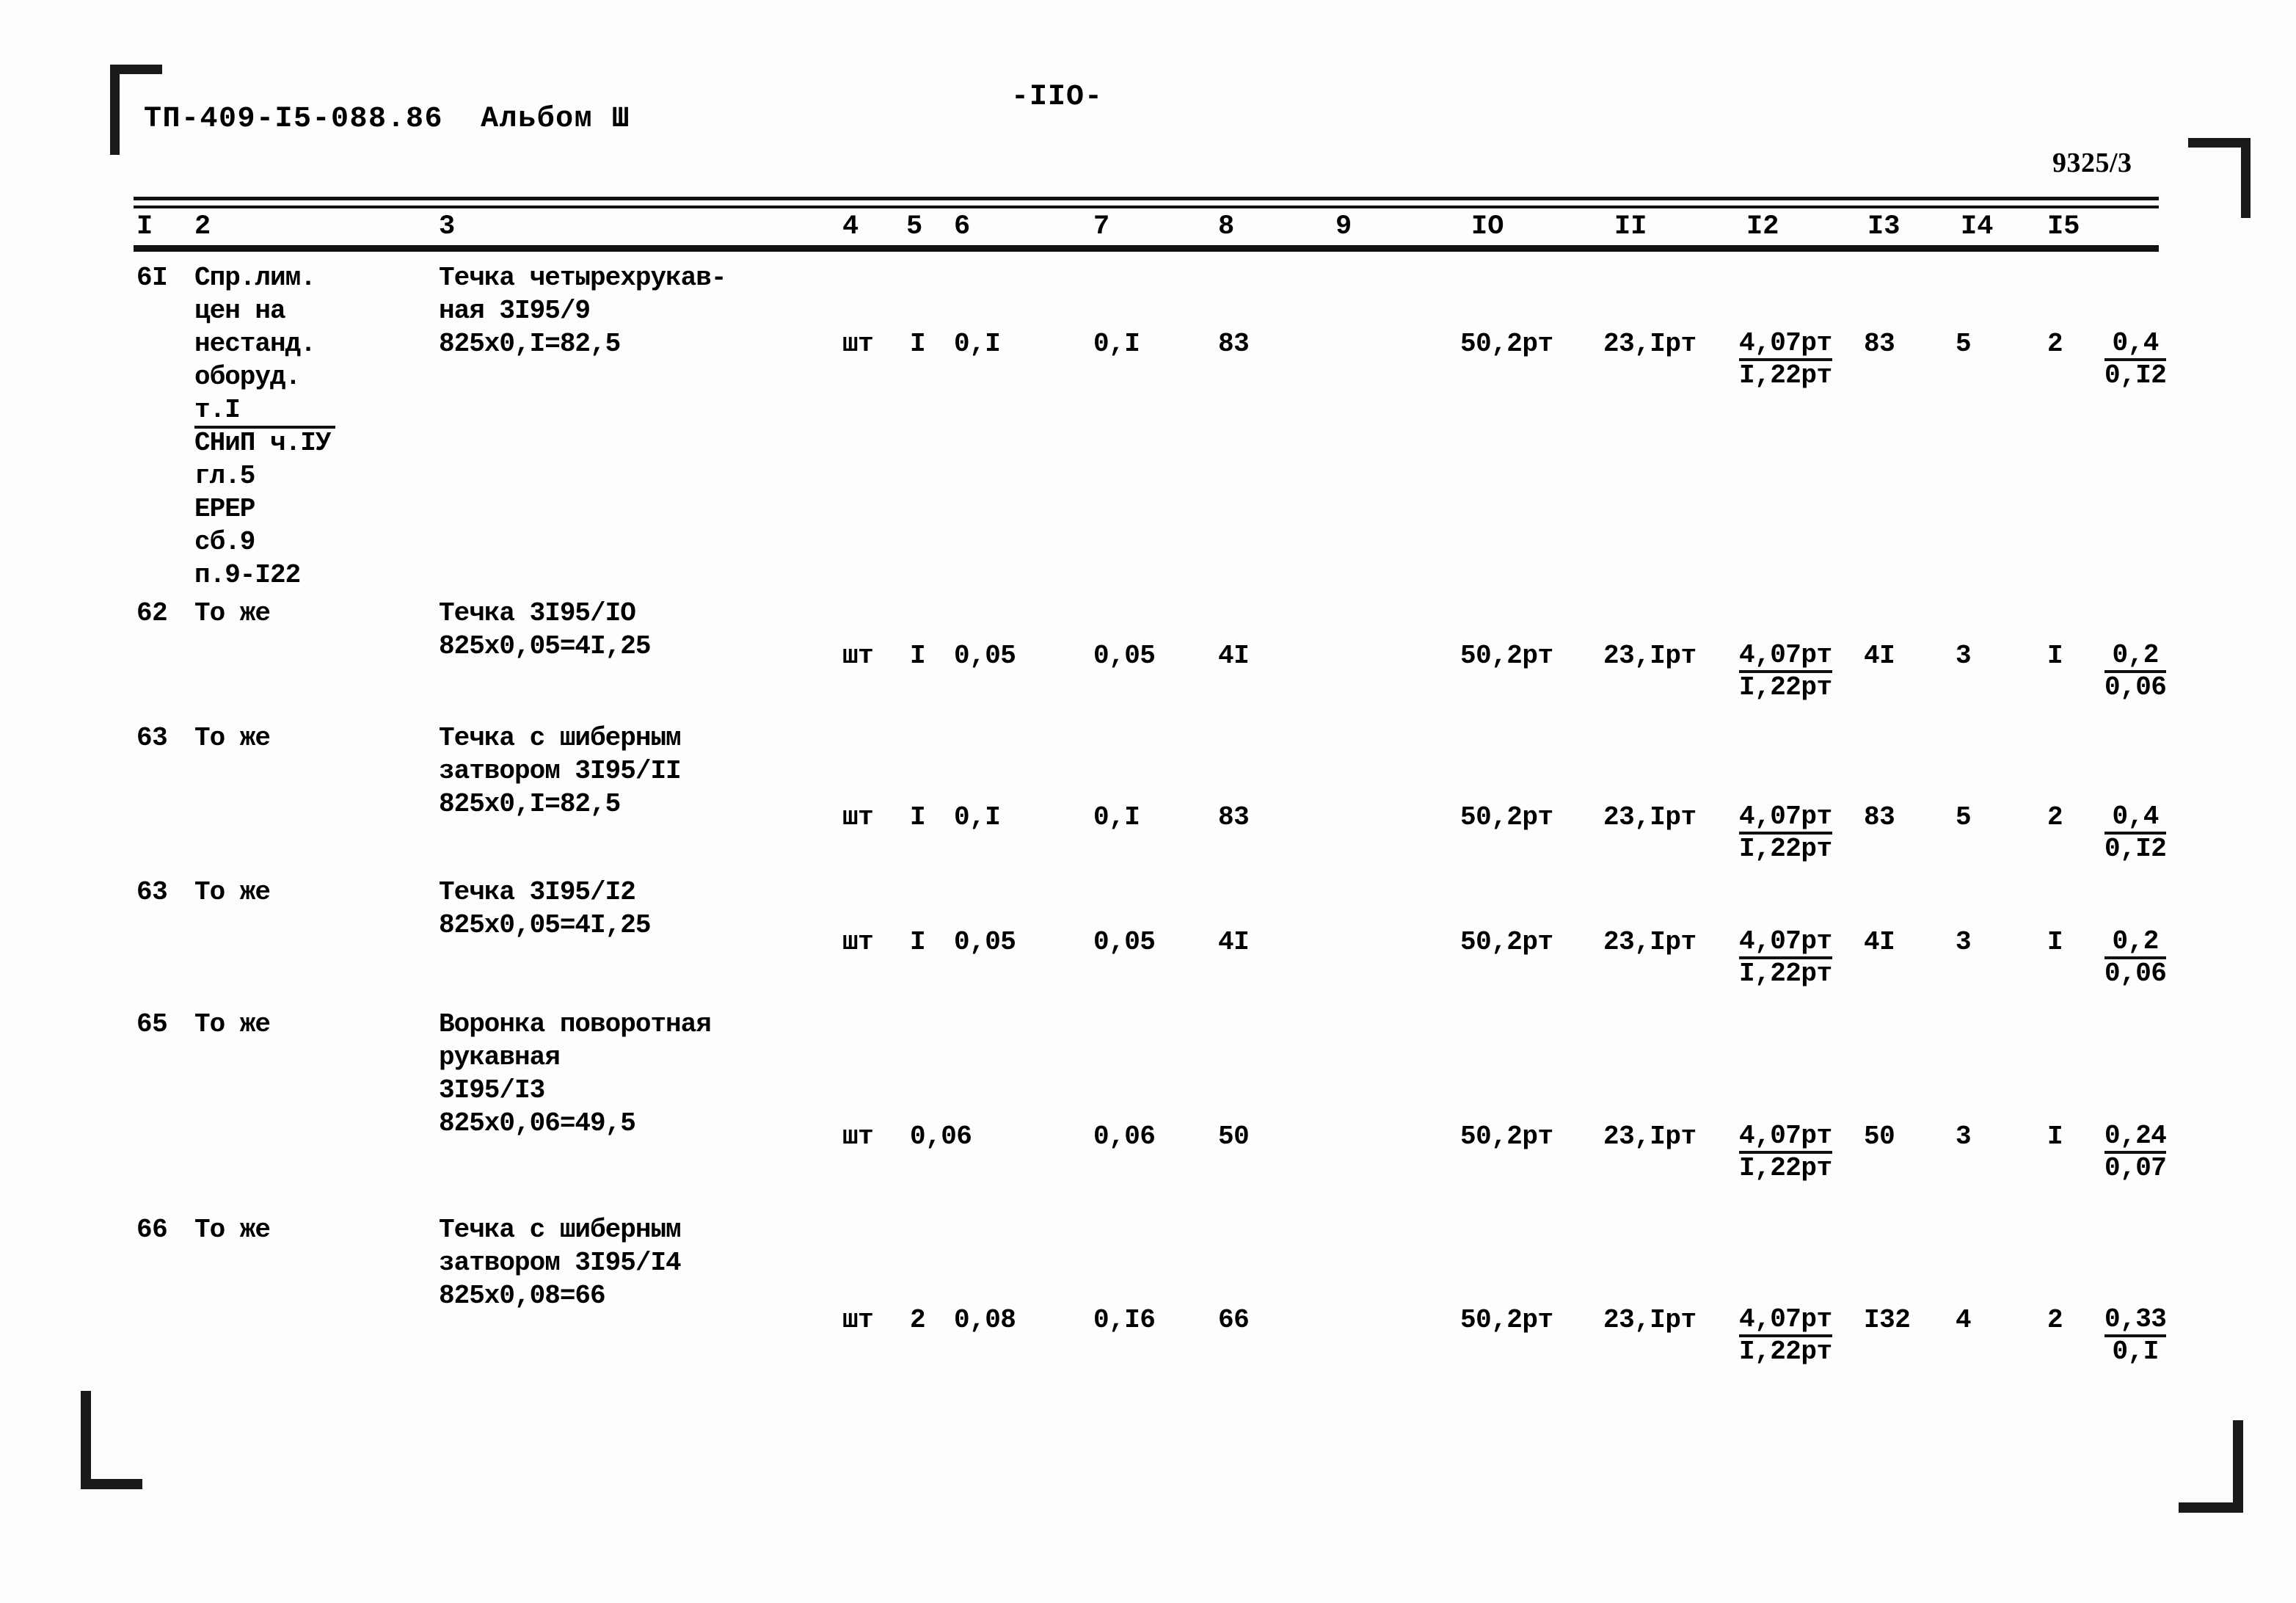 The image size is (2296, 1603). Describe the element at coordinates (247, 377) in the screenshot. I see `row-1-source-line-4: оборуд.` at that location.